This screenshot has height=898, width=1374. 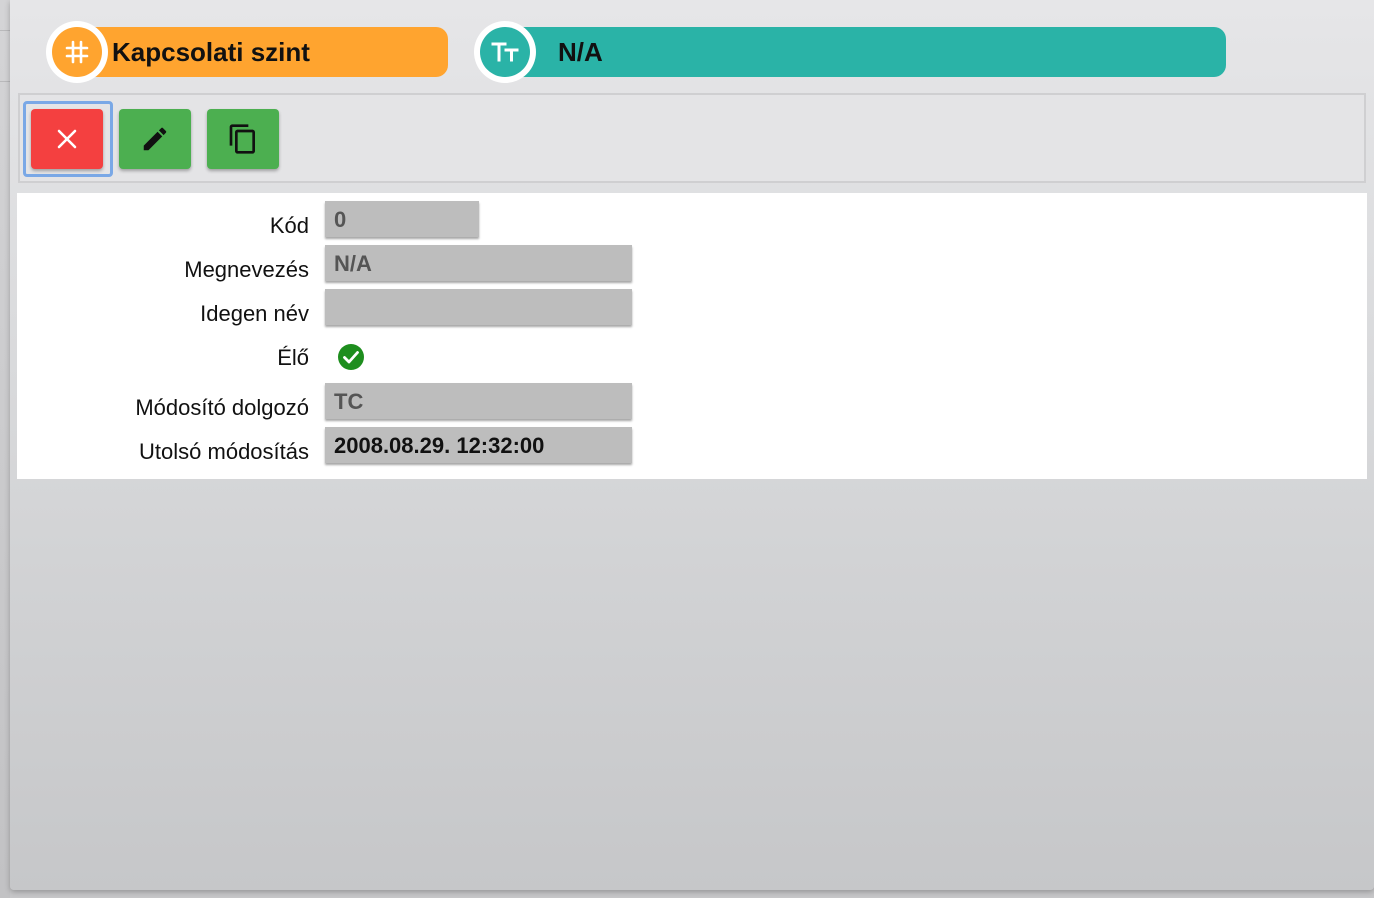 What do you see at coordinates (692, 397) in the screenshot?
I see `form-row-modosito: Módosító dolgozó TC` at bounding box center [692, 397].